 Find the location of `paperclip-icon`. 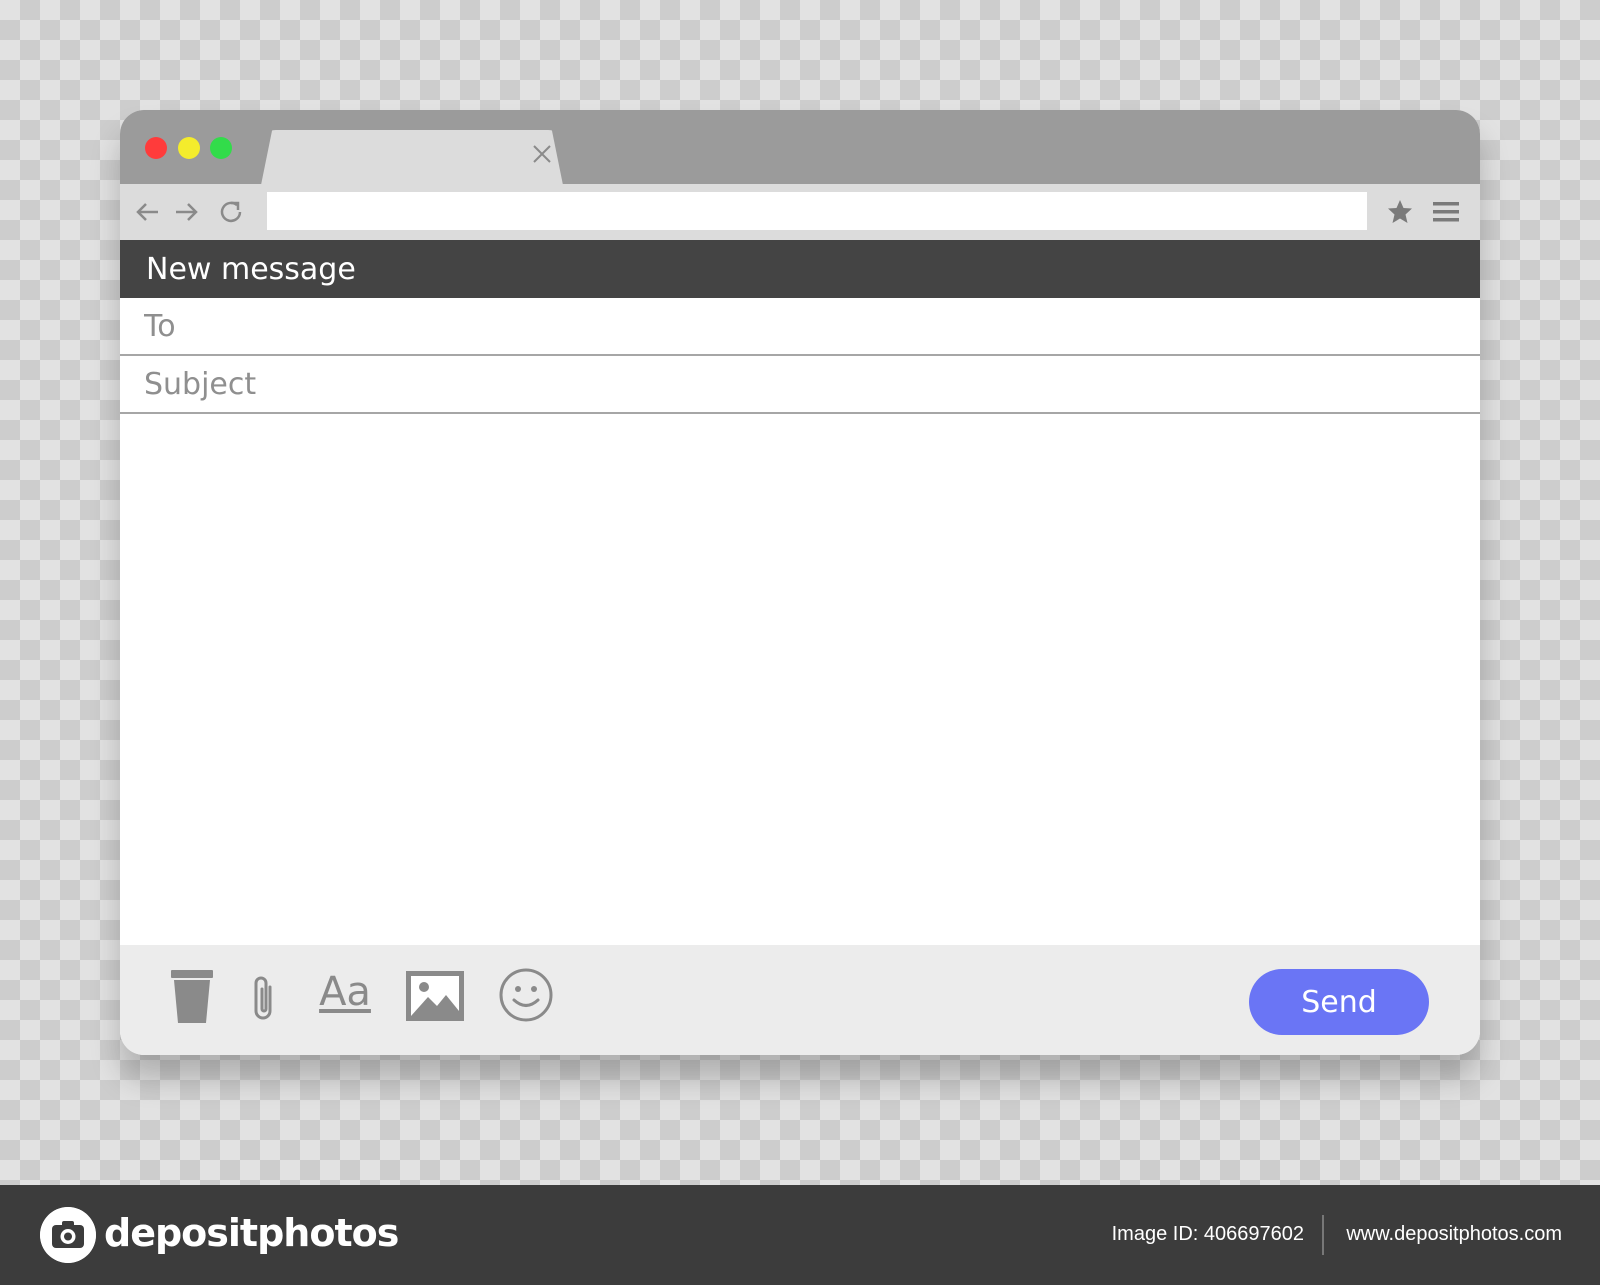

paperclip-icon is located at coordinates (263, 999).